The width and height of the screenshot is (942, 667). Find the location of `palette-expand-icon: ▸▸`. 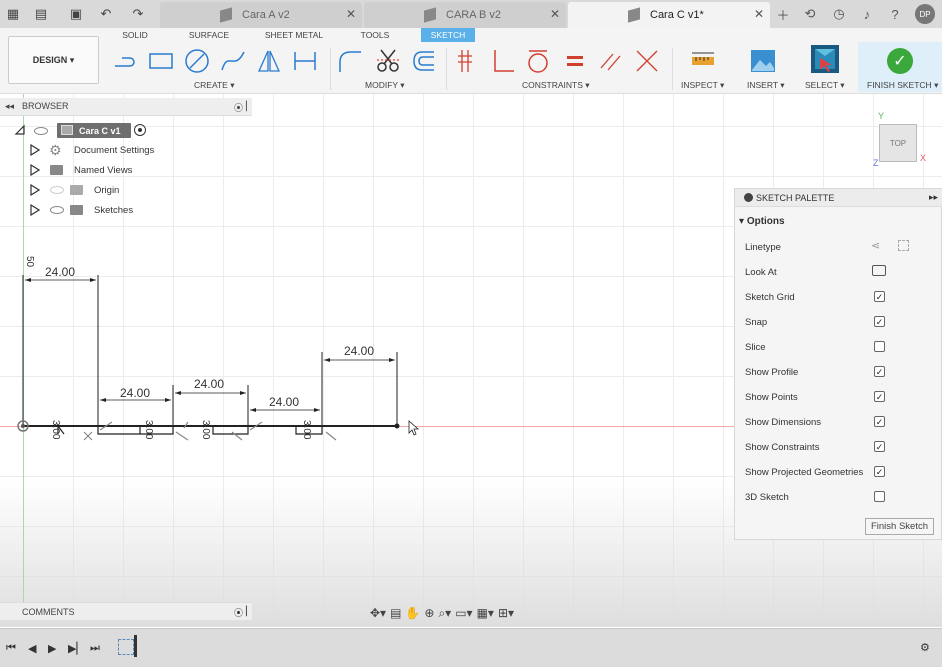

palette-expand-icon: ▸▸ is located at coordinates (933, 197).